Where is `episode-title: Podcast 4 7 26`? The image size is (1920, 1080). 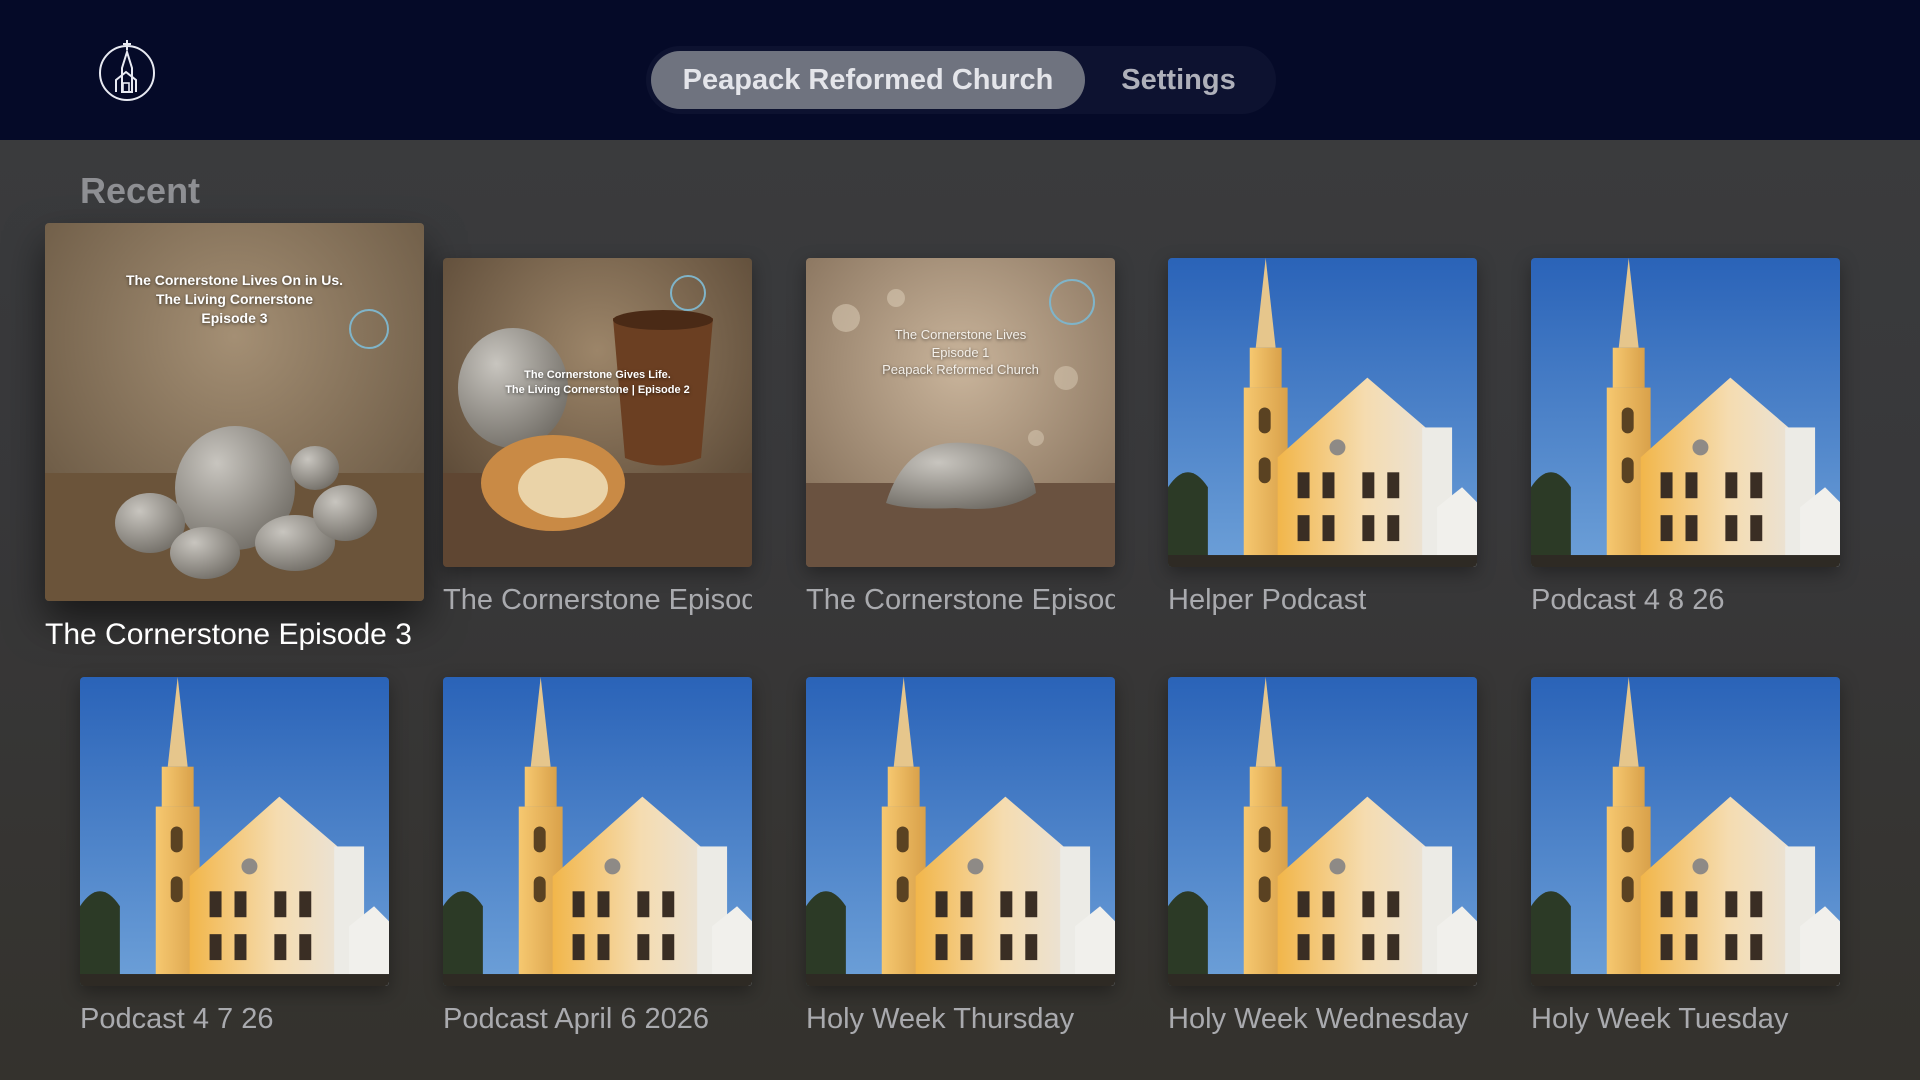 episode-title: Podcast 4 7 26 is located at coordinates (177, 1019).